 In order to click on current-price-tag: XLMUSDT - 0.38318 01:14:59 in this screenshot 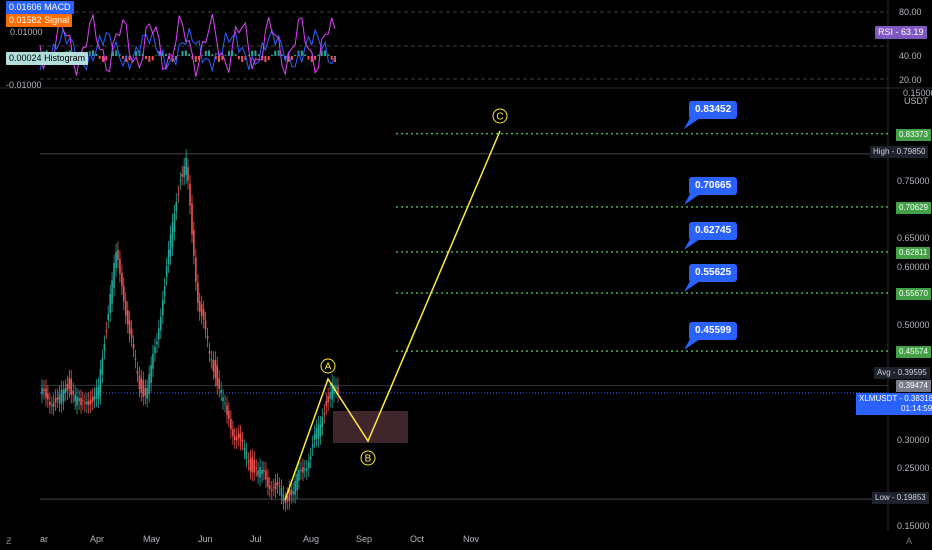, I will do `click(894, 404)`.